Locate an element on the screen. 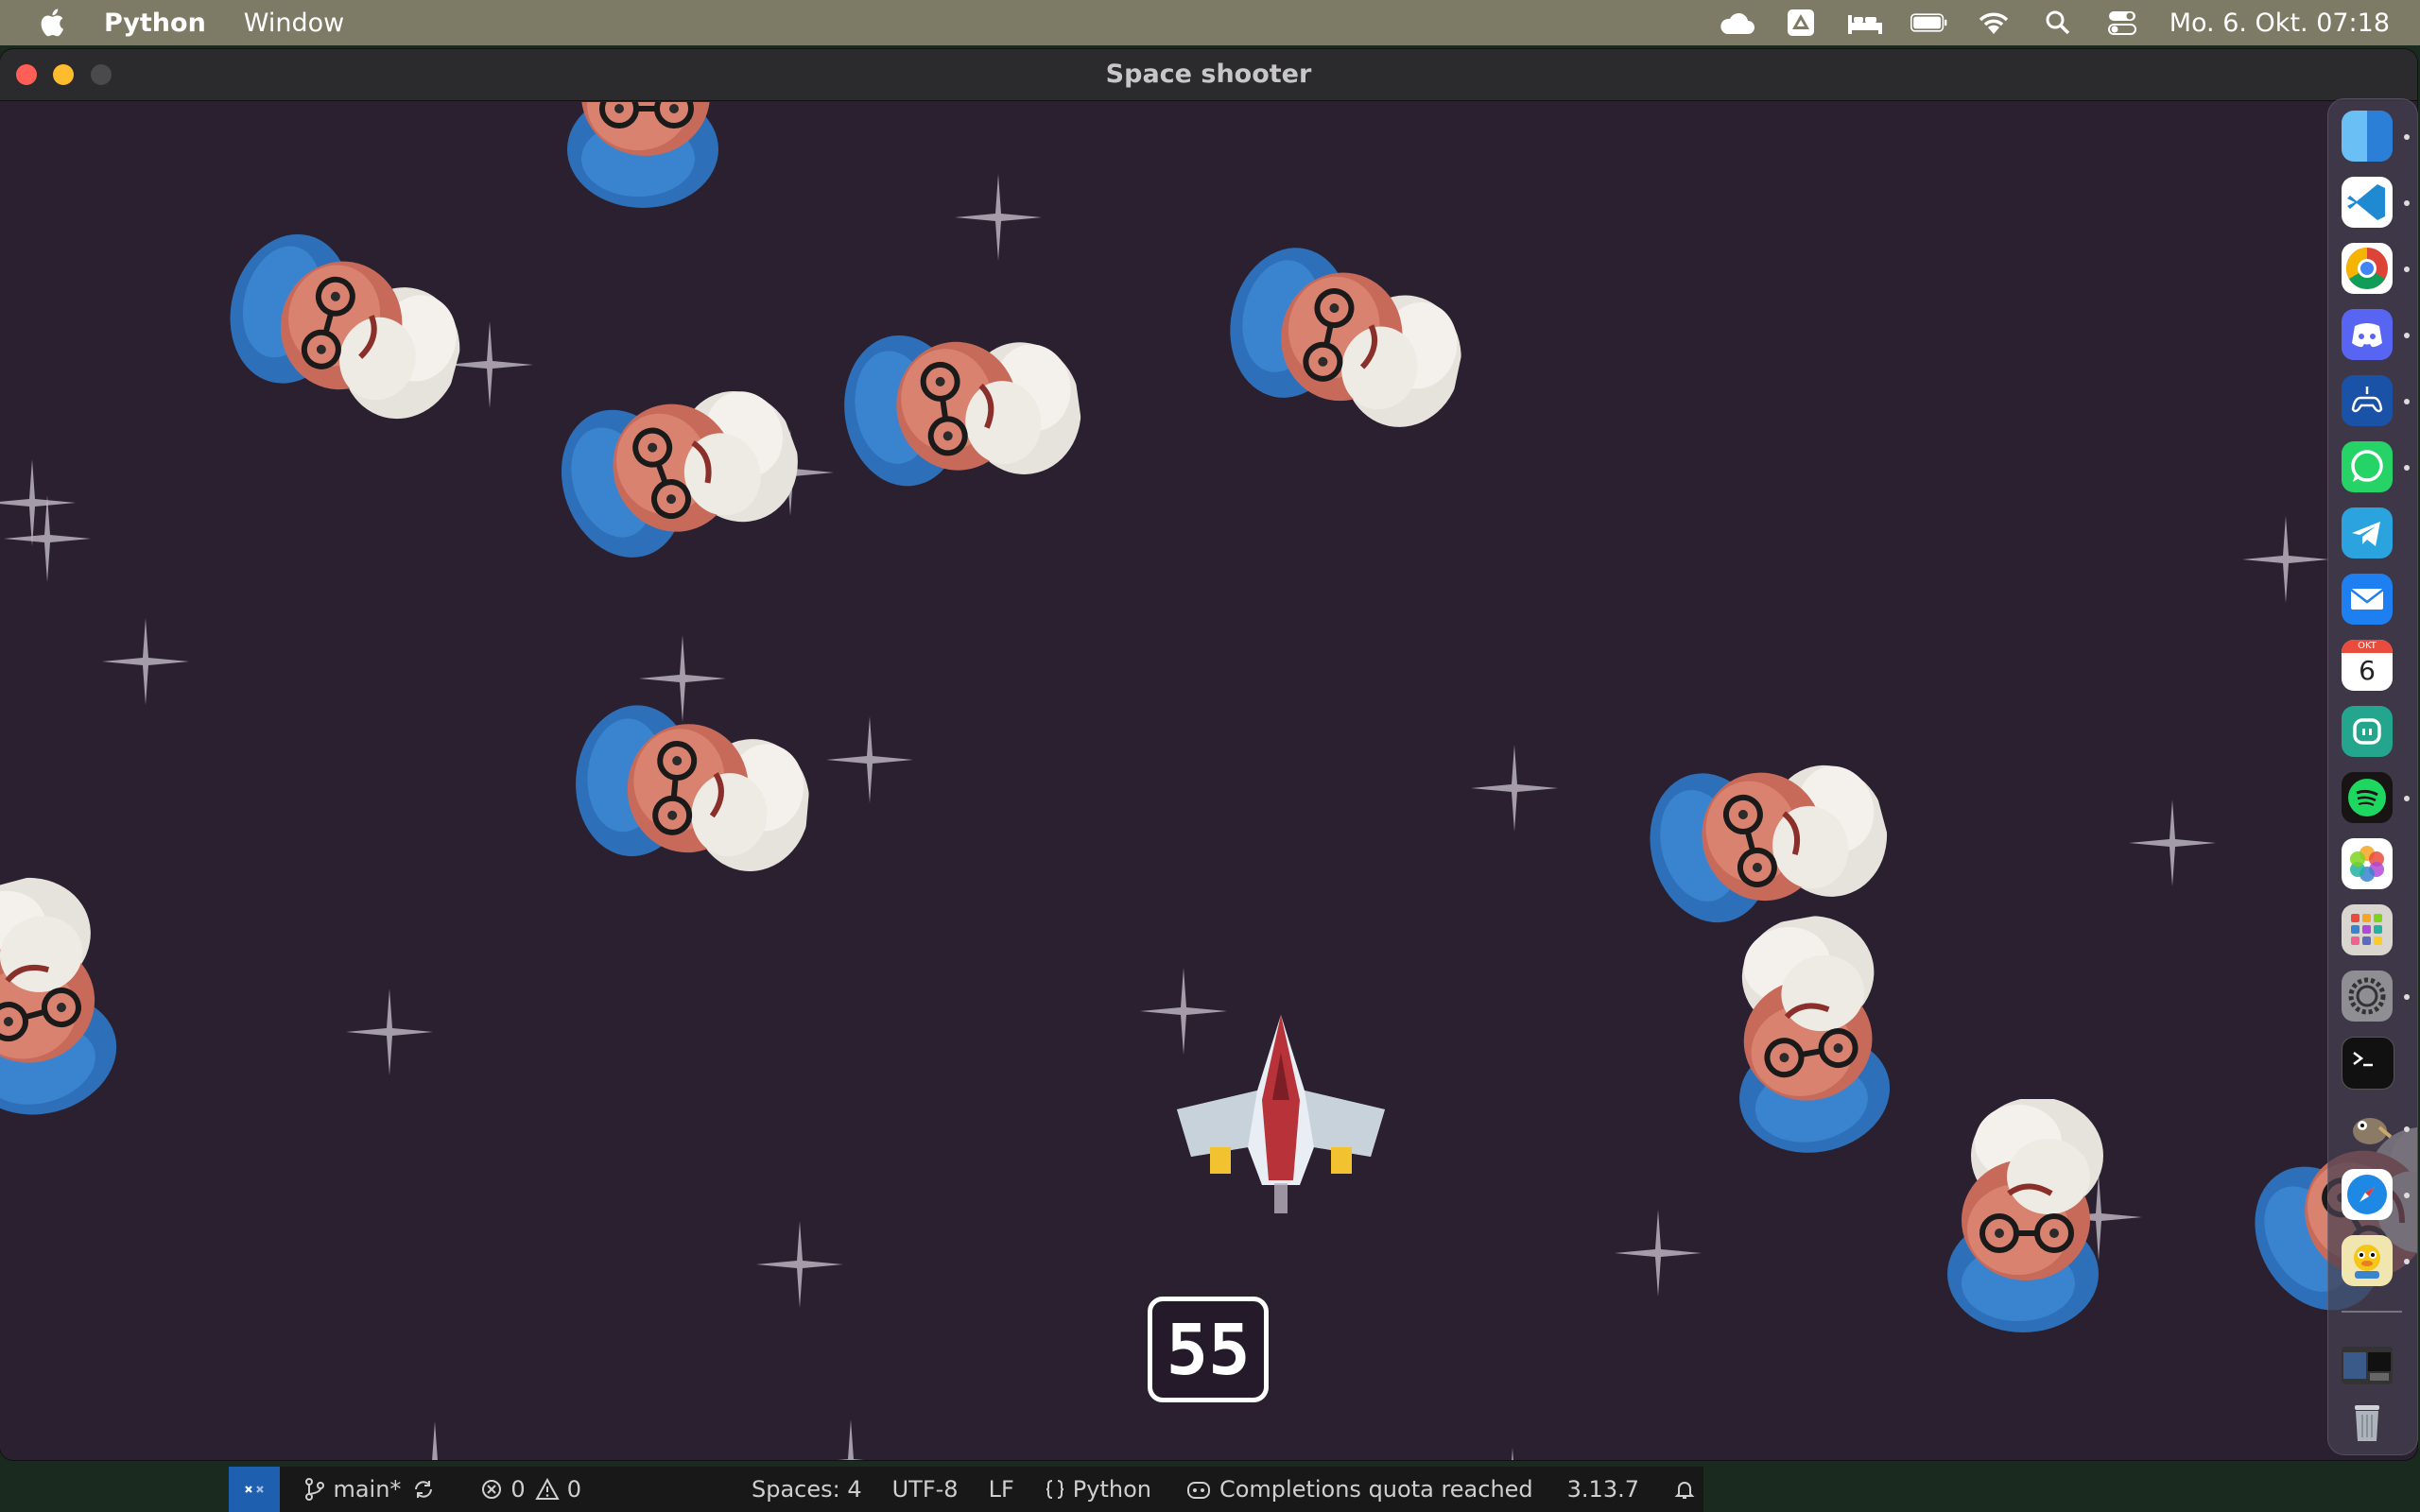 The height and width of the screenshot is (1512, 2420). git-branch-item: main* is located at coordinates (373, 1489).